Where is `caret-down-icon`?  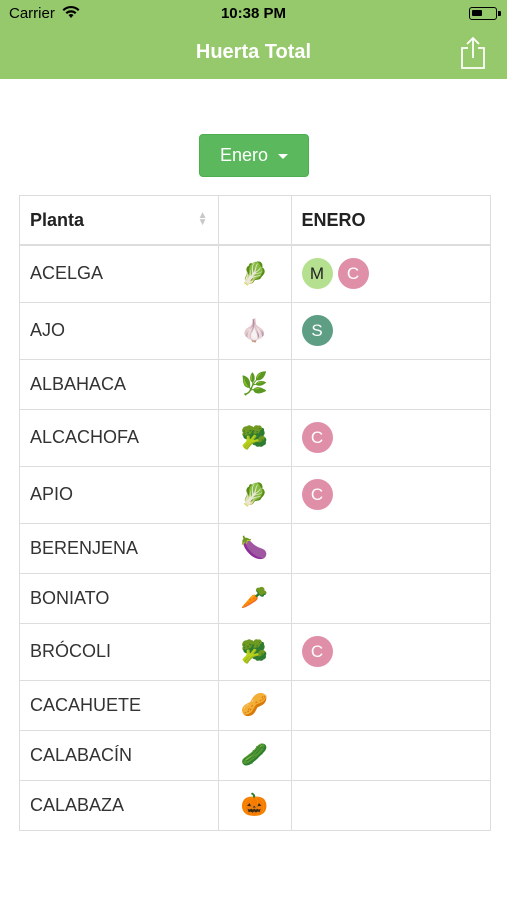
caret-down-icon is located at coordinates (283, 156).